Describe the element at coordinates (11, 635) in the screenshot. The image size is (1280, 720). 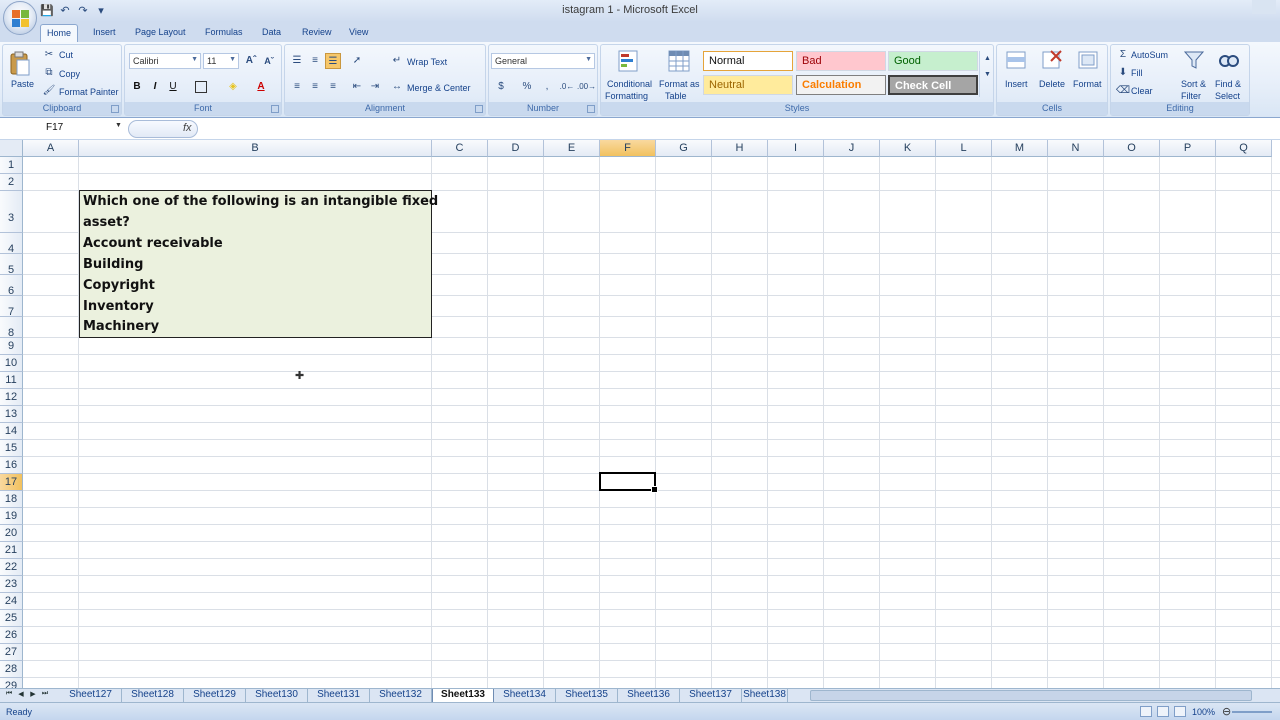
I see `row-header-26: 26` at that location.